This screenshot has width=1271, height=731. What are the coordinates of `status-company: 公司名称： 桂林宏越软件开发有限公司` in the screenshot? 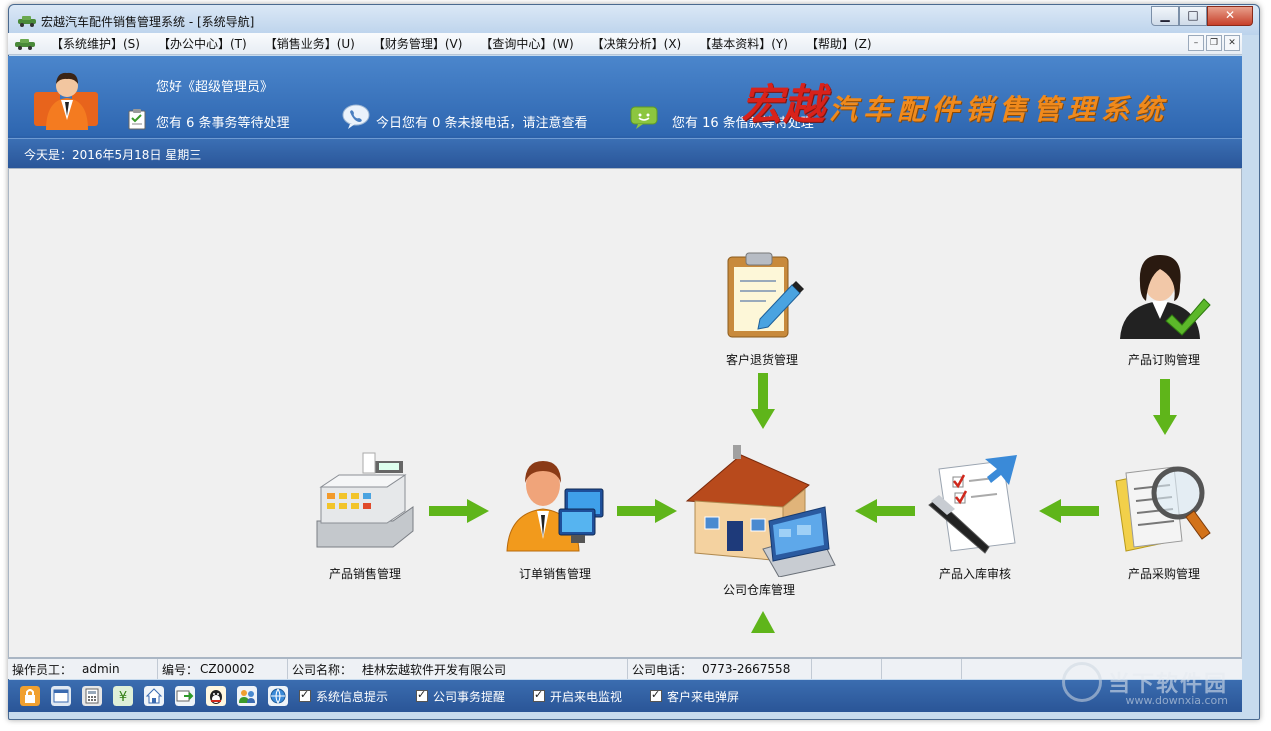 It's located at (458, 669).